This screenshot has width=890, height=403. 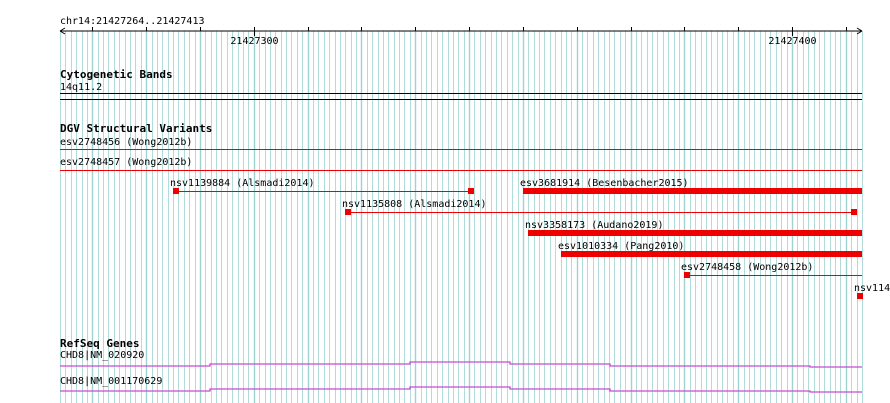 What do you see at coordinates (792, 41) in the screenshot?
I see `ruler-tick-label: 21427400` at bounding box center [792, 41].